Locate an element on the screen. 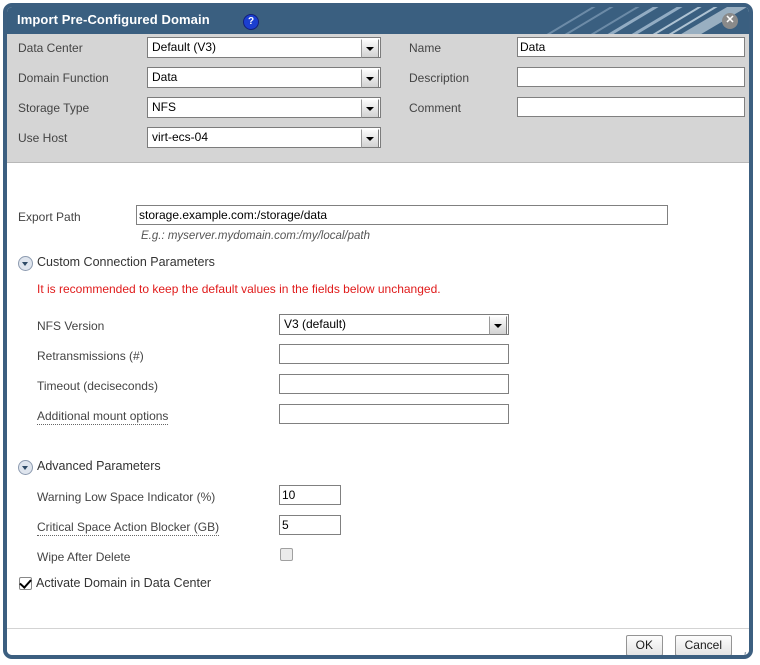 The height and width of the screenshot is (665, 760). label-warning-low-space: Warning Low Space Indicator (%) is located at coordinates (126, 497).